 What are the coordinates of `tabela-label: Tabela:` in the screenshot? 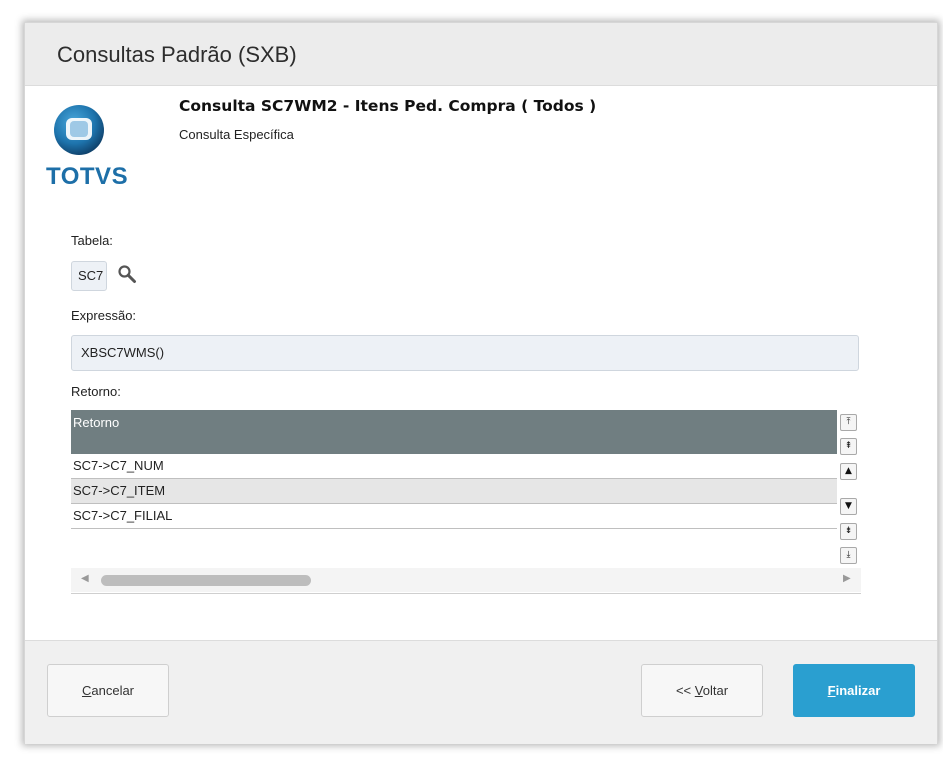 It's located at (92, 240).